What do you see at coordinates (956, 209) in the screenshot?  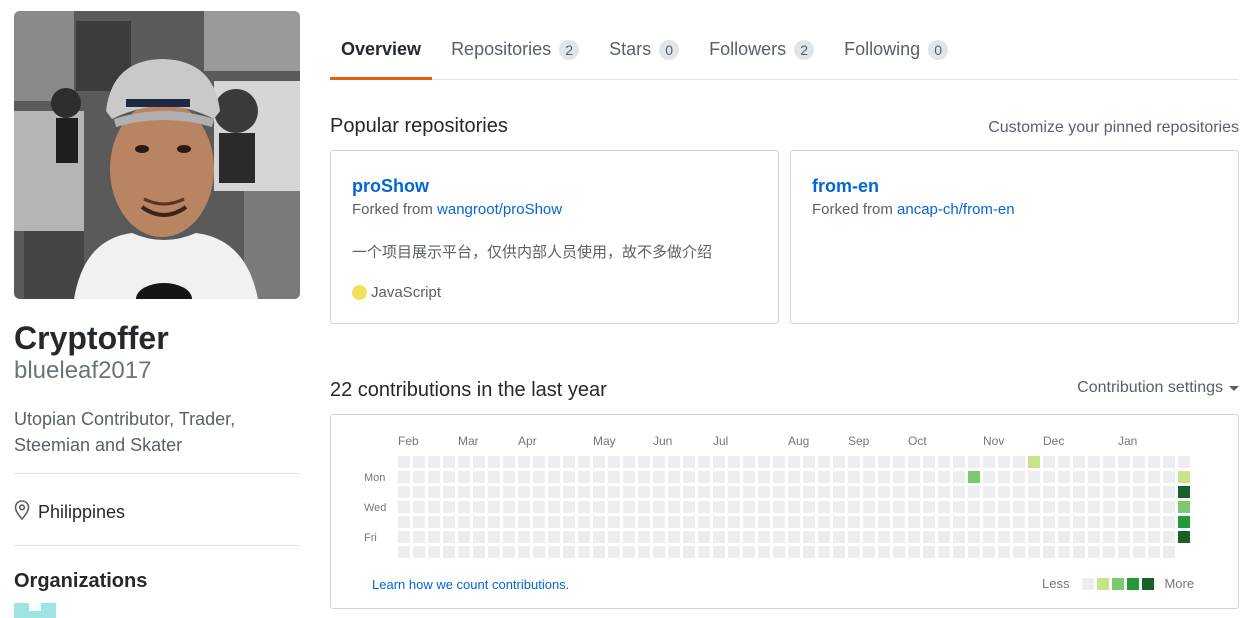 I see `forked-source-link: ancap-ch/from-en` at bounding box center [956, 209].